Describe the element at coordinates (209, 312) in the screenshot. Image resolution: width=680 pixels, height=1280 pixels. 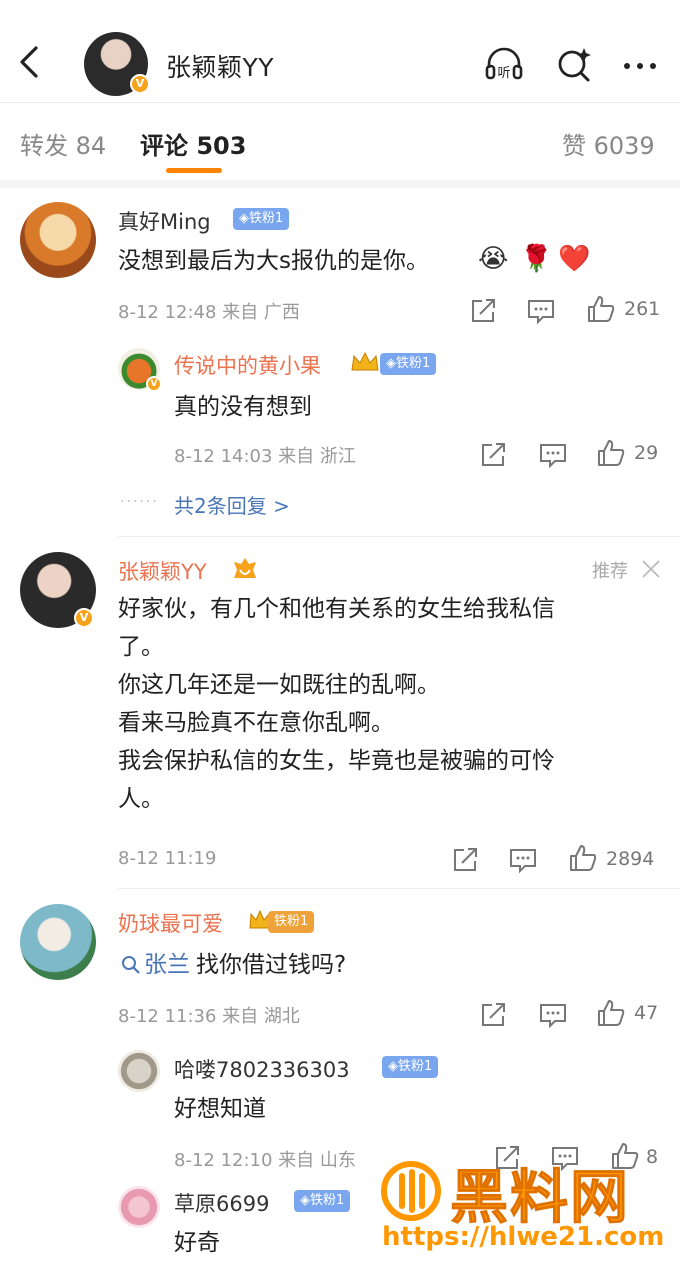
I see `comment-meta: 8-12 12:48 来自 广西` at that location.